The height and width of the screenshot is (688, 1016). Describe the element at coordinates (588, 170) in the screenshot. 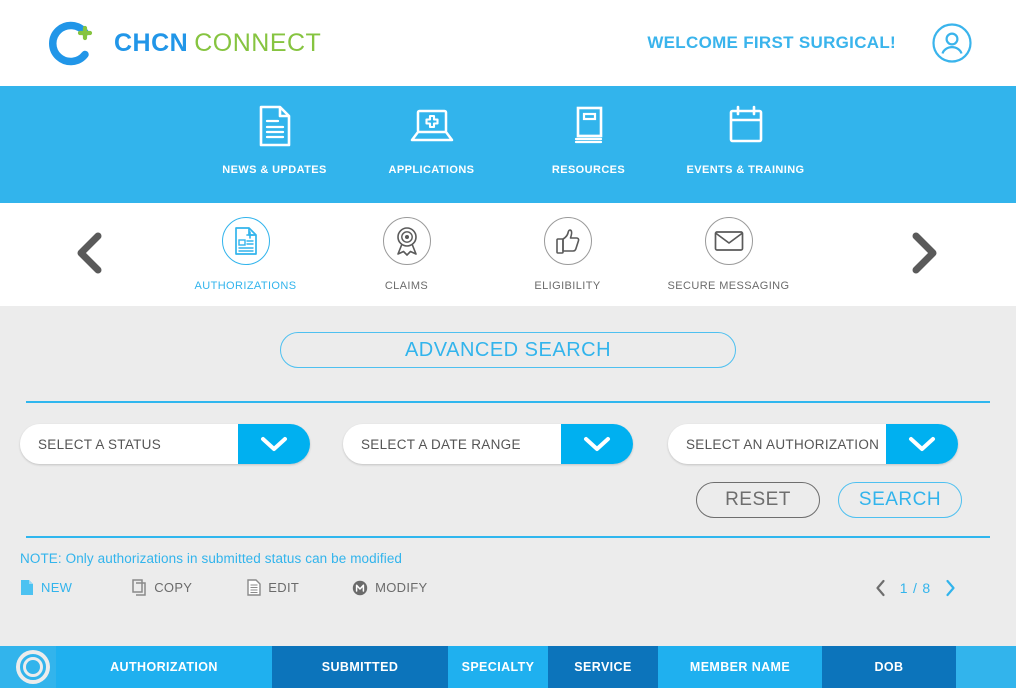

I see `nav-label: RESOURCES` at that location.